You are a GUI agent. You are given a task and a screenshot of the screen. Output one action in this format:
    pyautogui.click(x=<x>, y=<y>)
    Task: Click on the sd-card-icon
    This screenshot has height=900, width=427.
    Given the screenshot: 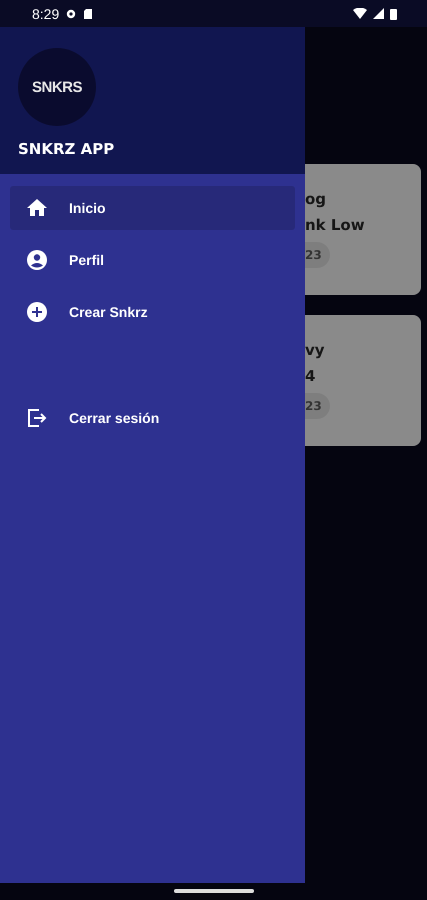 What is the action you would take?
    pyautogui.click(x=88, y=14)
    